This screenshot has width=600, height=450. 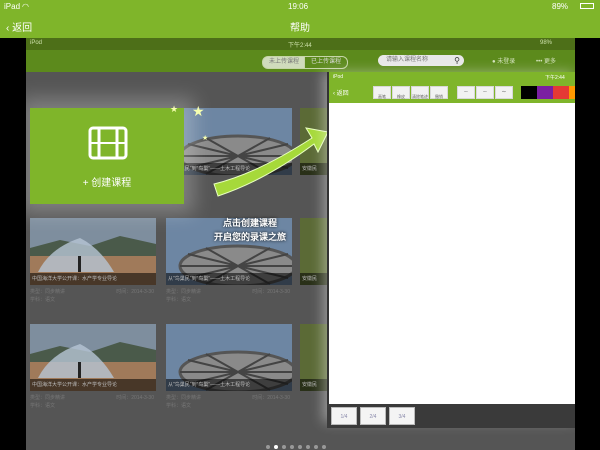 I want to click on user-icon: ●, so click(x=494, y=62).